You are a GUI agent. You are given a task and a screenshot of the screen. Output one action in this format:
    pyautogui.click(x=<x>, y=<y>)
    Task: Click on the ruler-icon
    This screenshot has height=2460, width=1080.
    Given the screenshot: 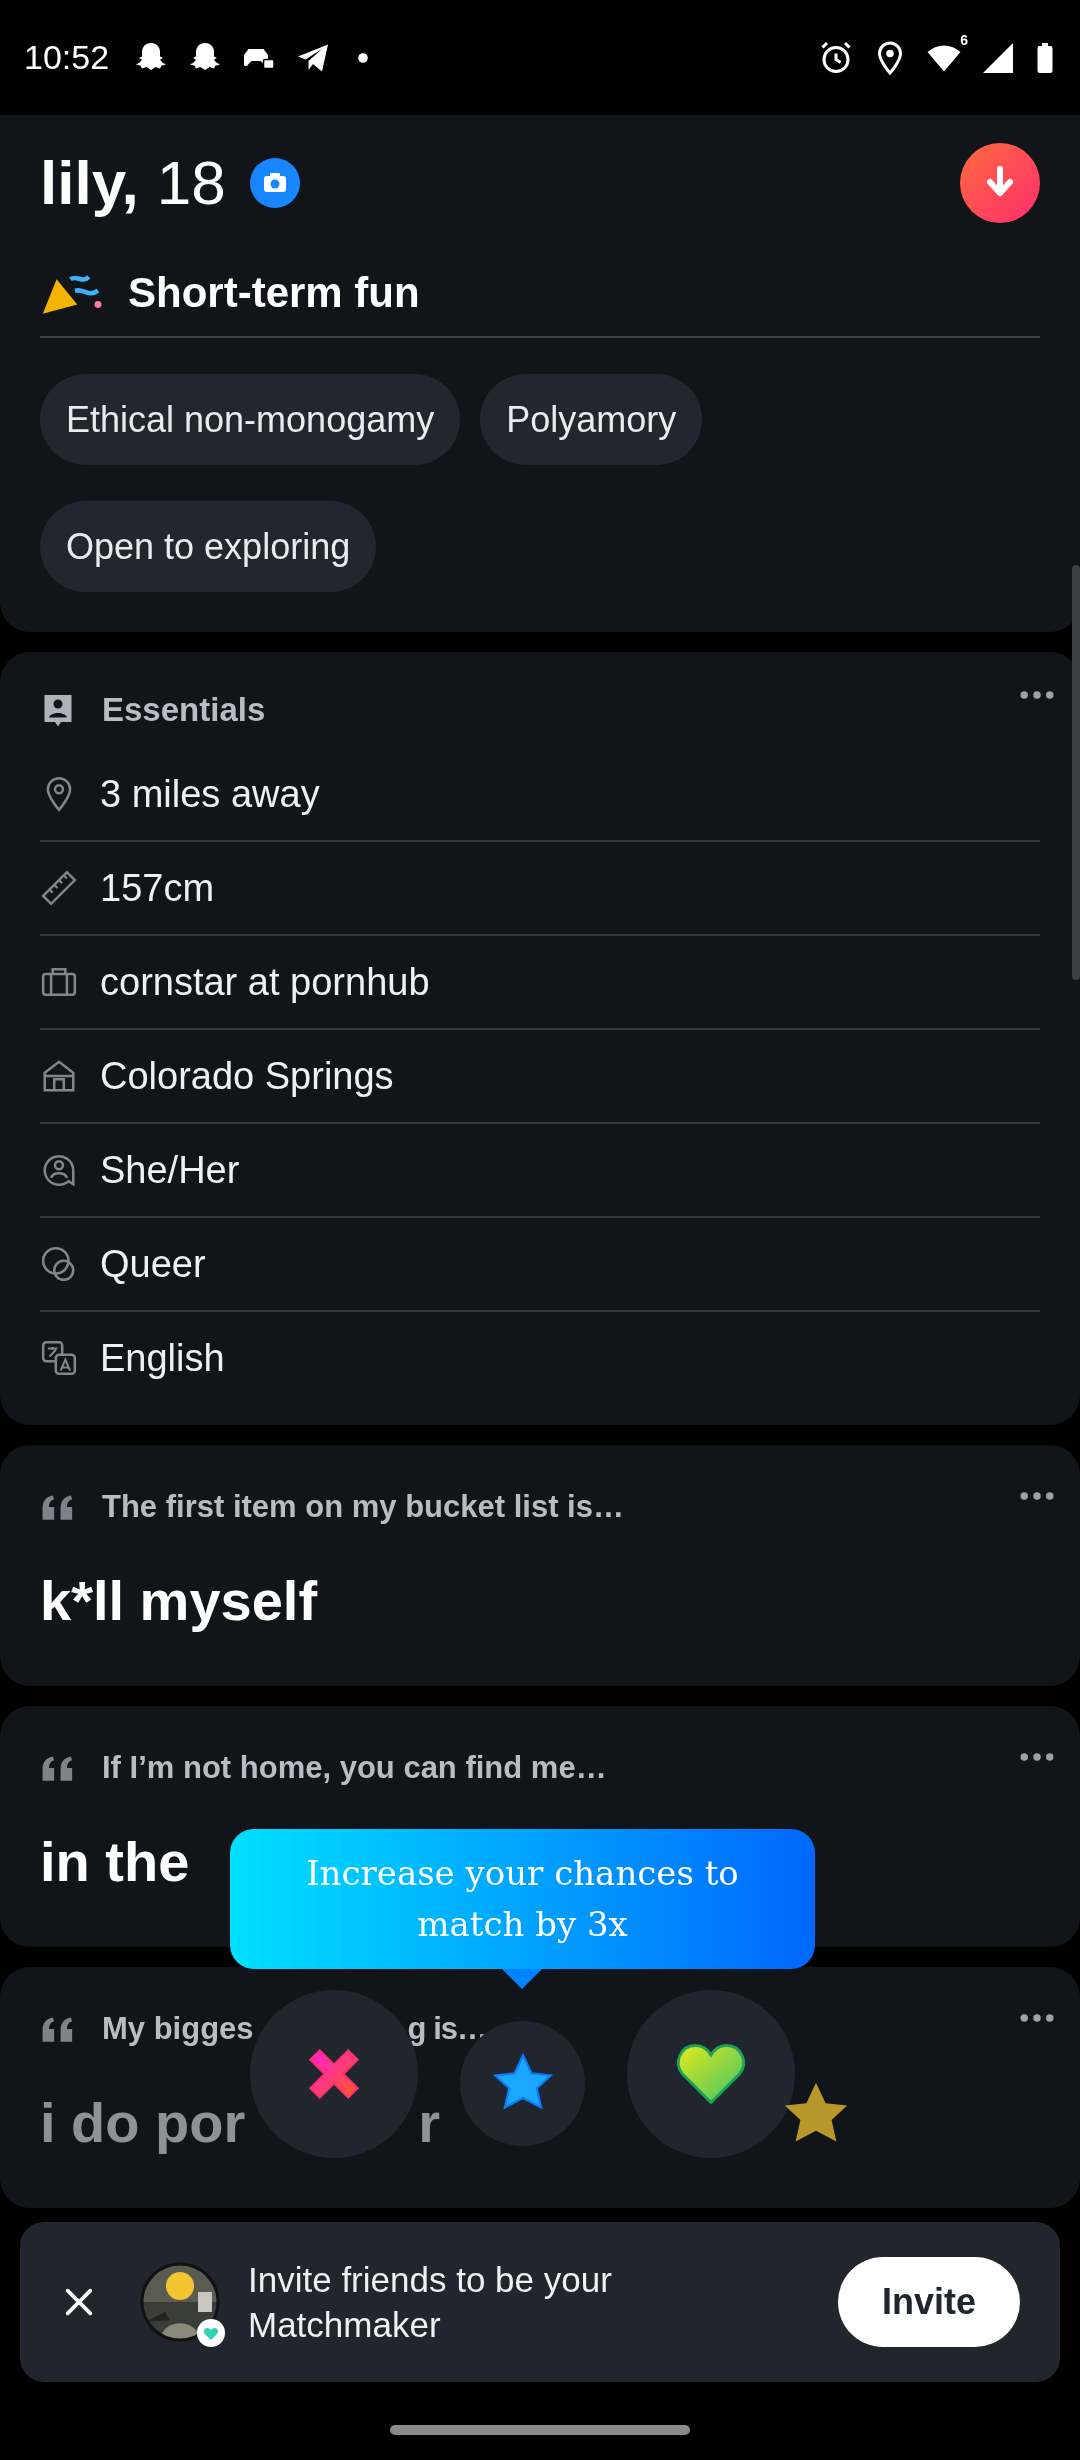 What is the action you would take?
    pyautogui.click(x=59, y=888)
    